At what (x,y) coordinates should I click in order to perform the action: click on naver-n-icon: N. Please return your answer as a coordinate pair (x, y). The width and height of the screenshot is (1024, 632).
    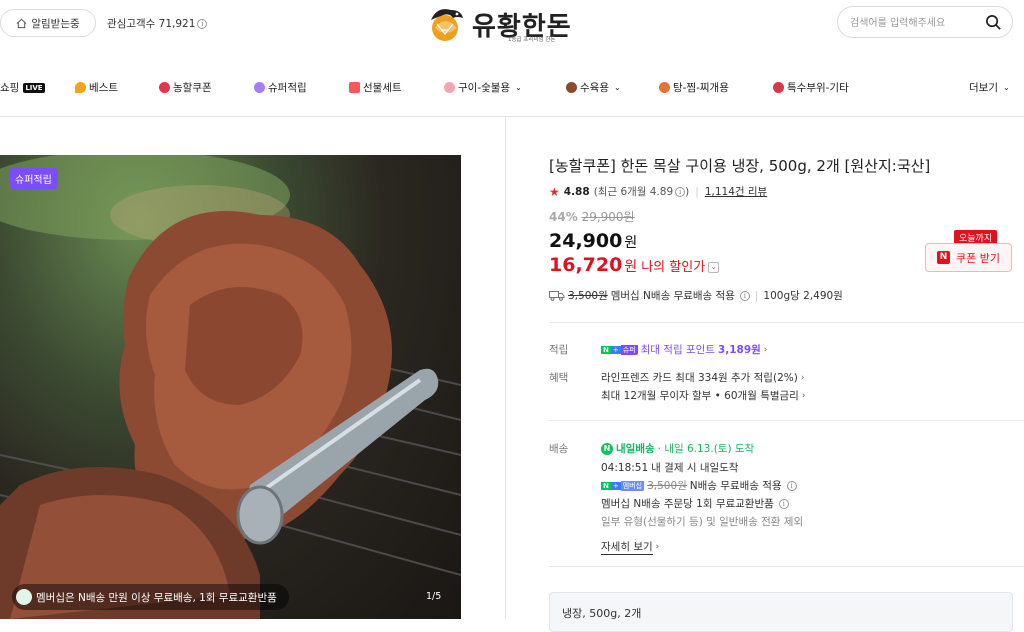
    Looking at the image, I should click on (943, 257).